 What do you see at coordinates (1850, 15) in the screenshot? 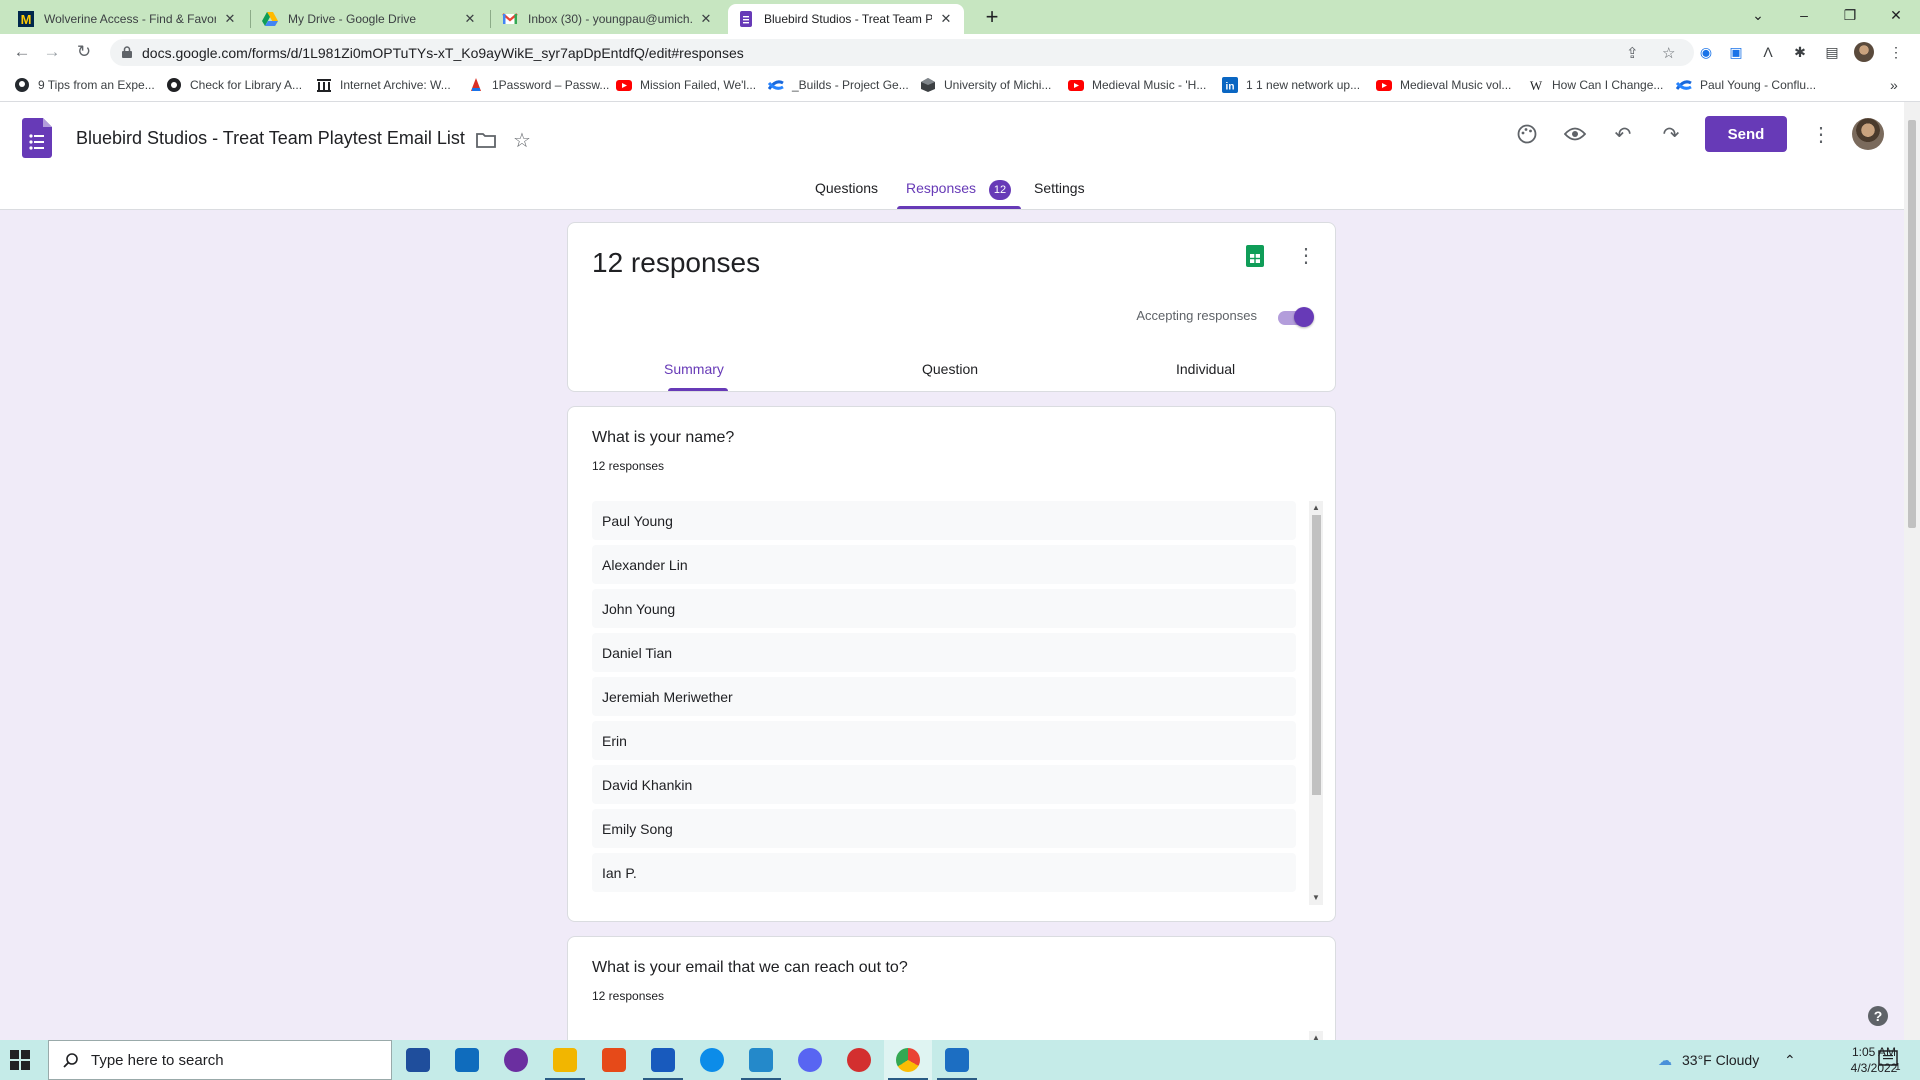
I see `restore-icon: ❐` at bounding box center [1850, 15].